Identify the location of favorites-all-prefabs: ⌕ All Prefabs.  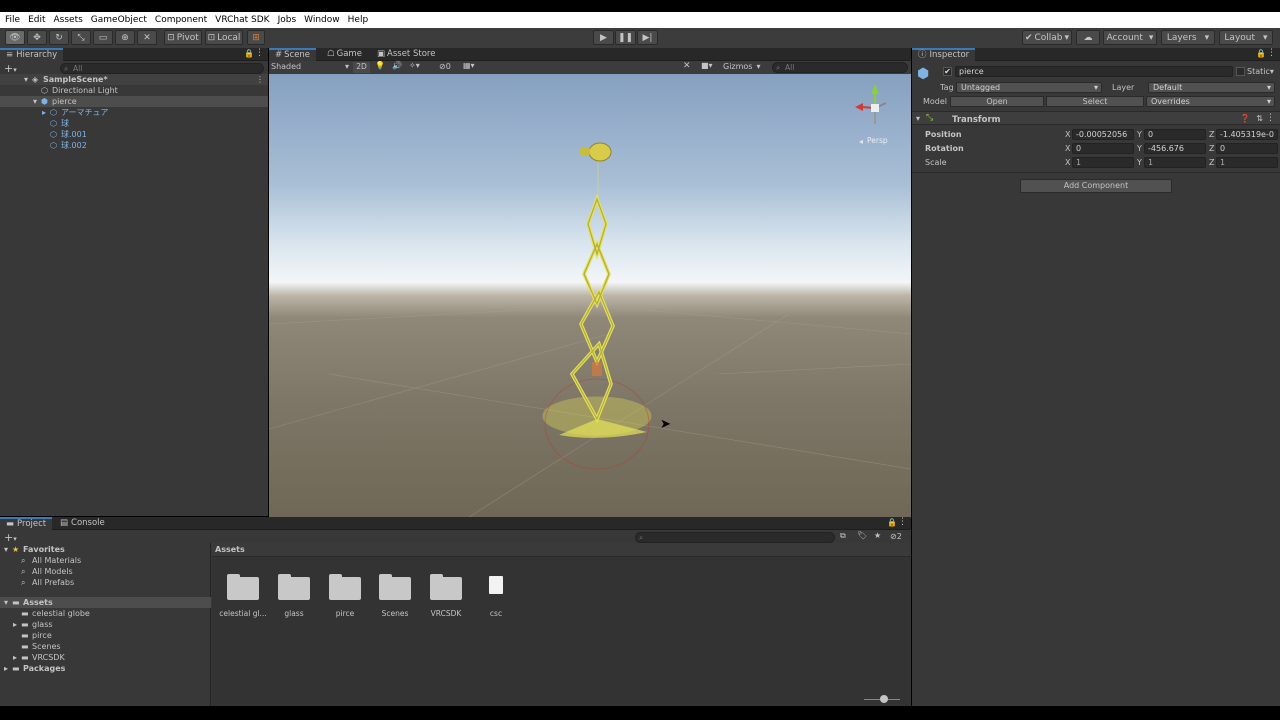
(105, 582).